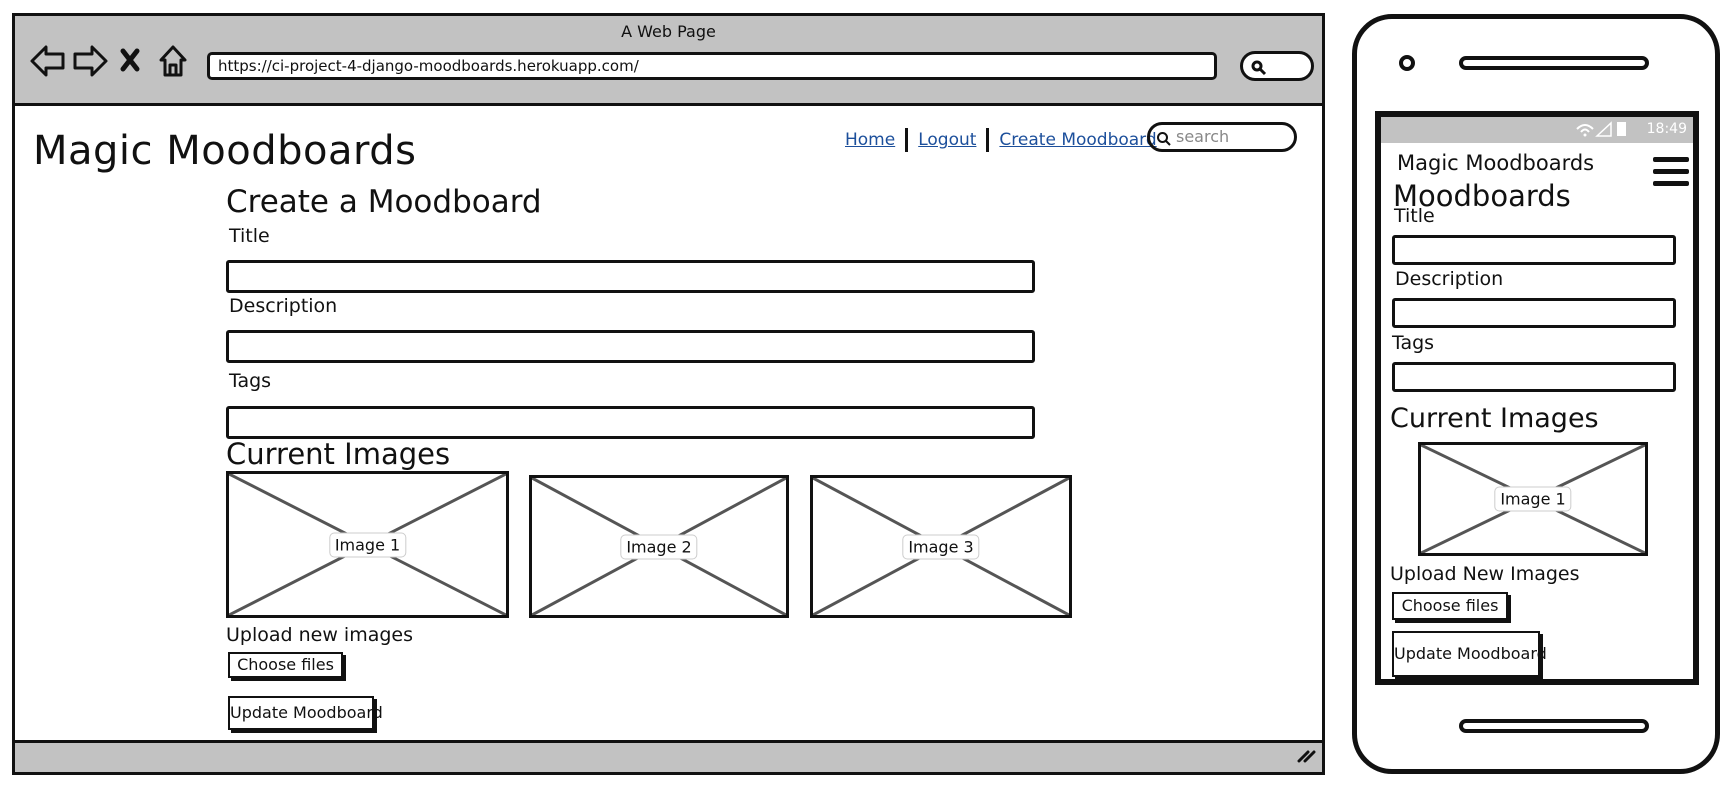 The width and height of the screenshot is (1732, 797). What do you see at coordinates (305, 713) in the screenshot?
I see `update-moodboard-button: Update Moodboard` at bounding box center [305, 713].